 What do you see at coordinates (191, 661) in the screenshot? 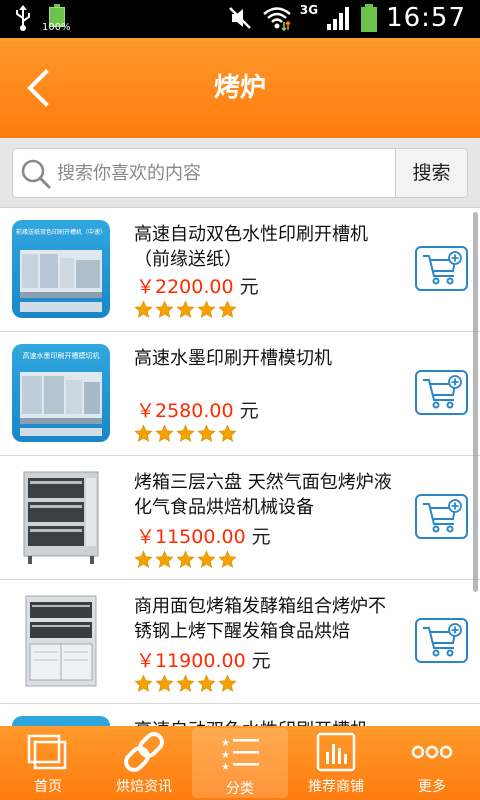
I see `price-value: ￥11900.00` at bounding box center [191, 661].